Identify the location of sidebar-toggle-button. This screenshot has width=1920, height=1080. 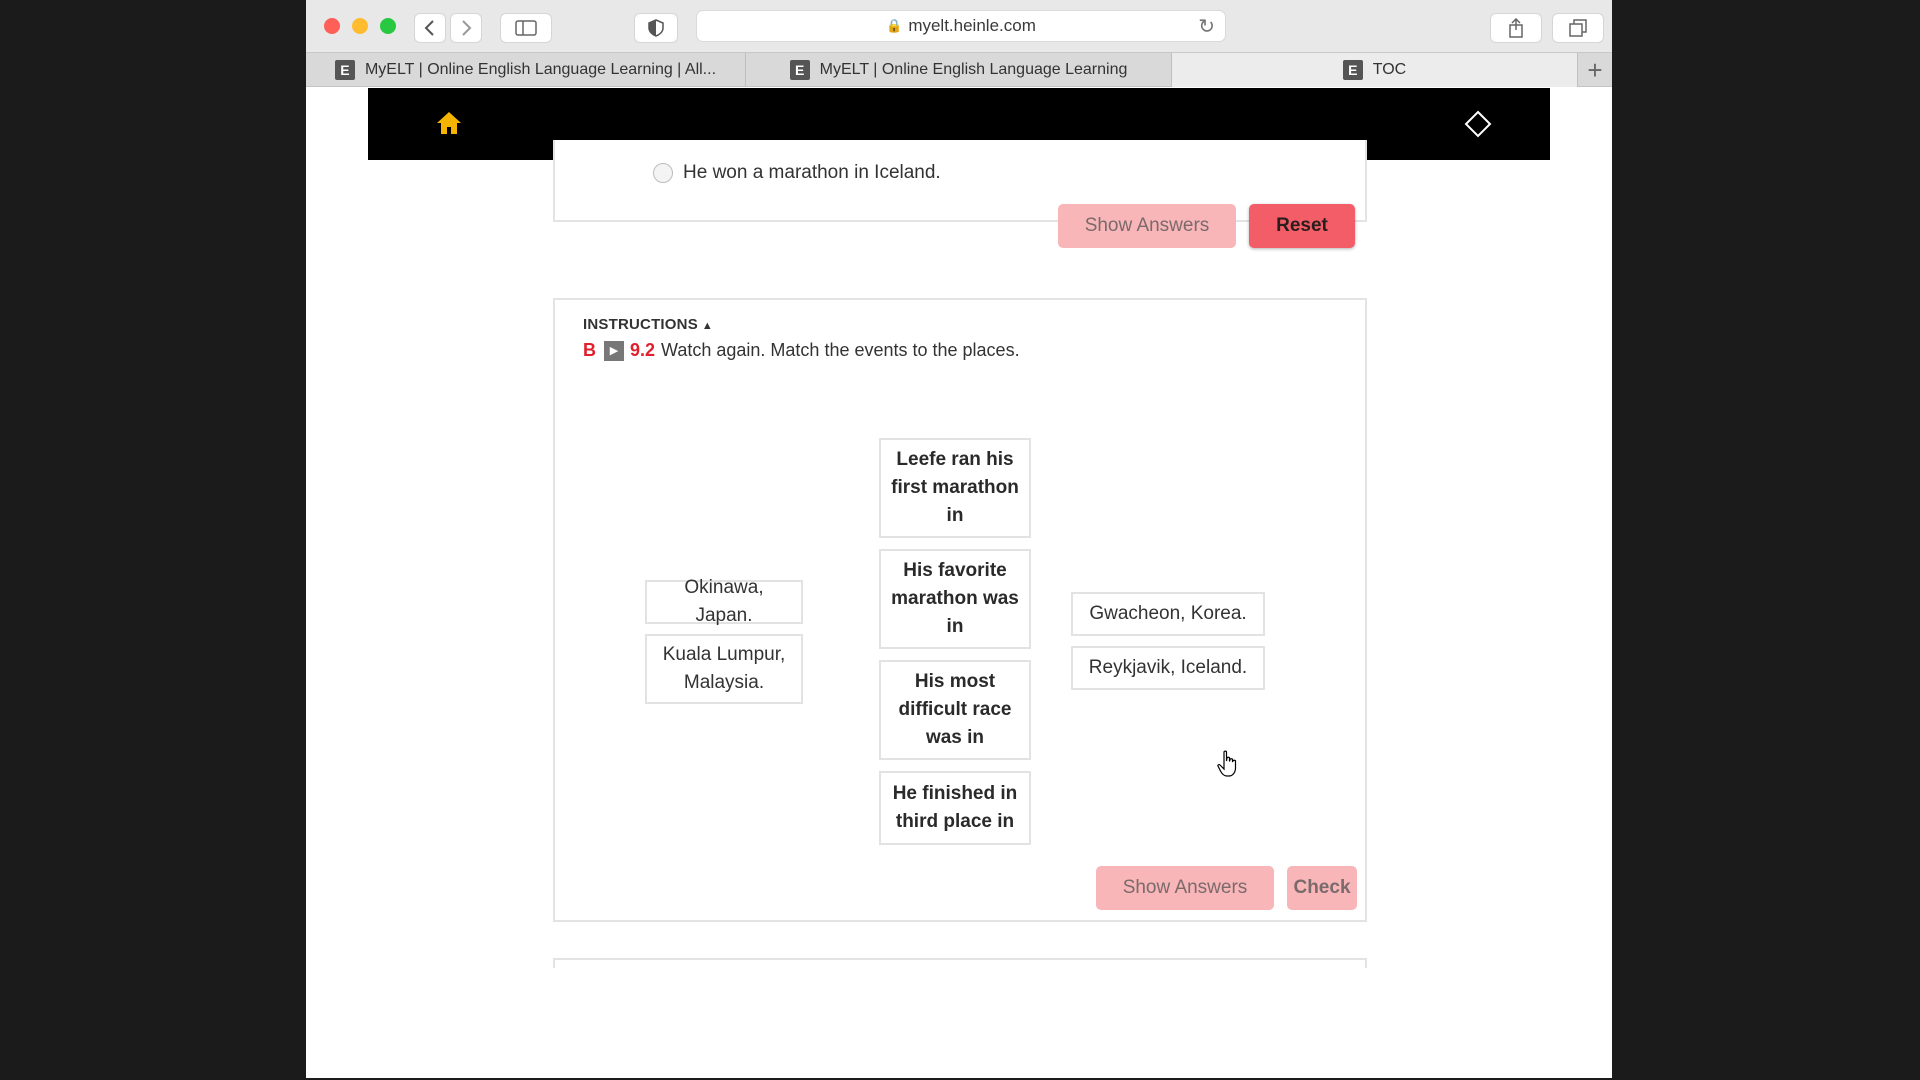
(526, 28).